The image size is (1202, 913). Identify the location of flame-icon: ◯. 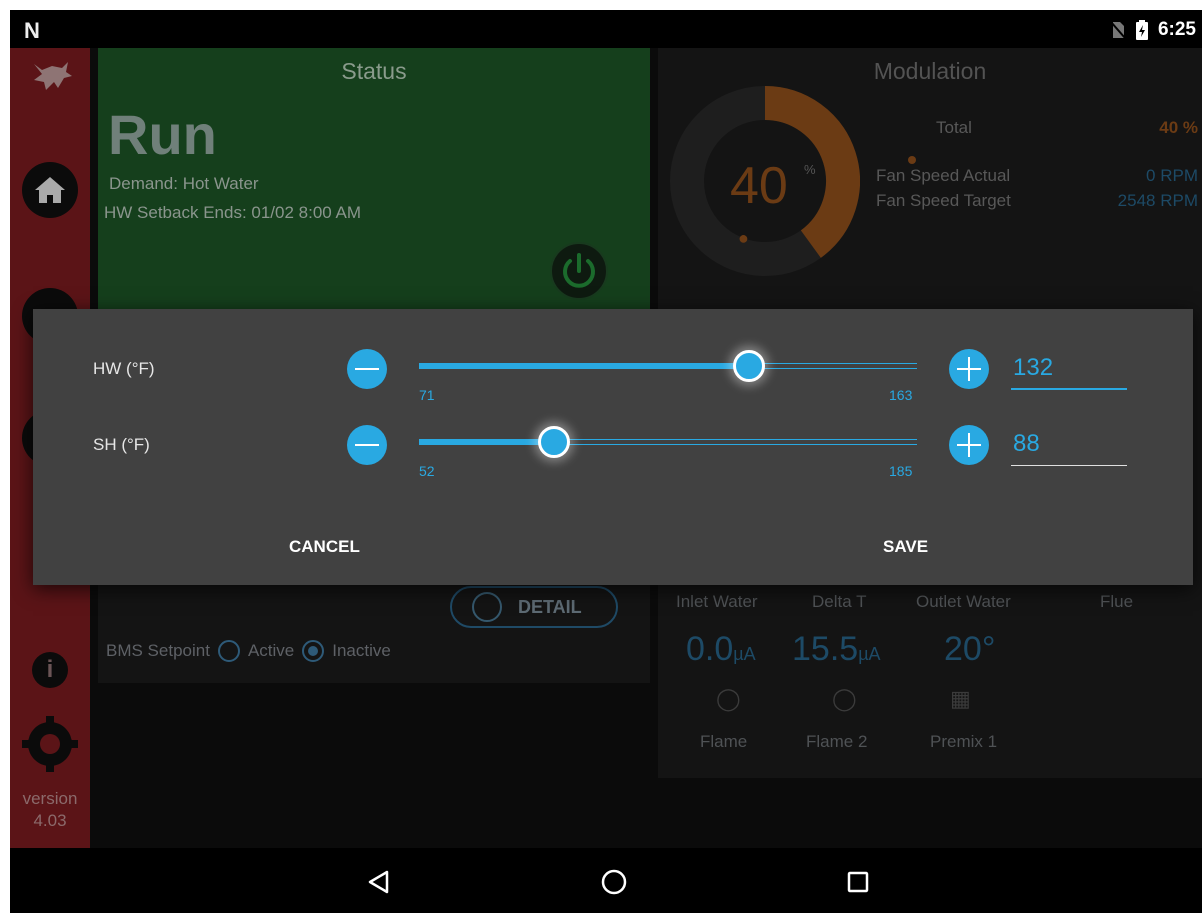
(728, 698).